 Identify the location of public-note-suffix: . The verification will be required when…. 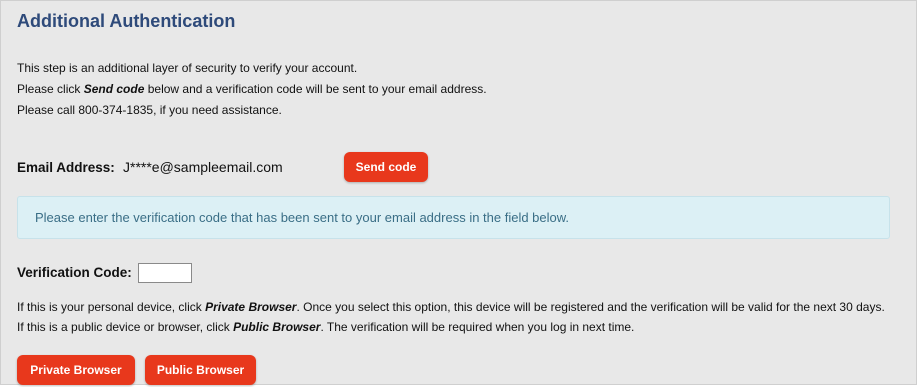
(477, 327).